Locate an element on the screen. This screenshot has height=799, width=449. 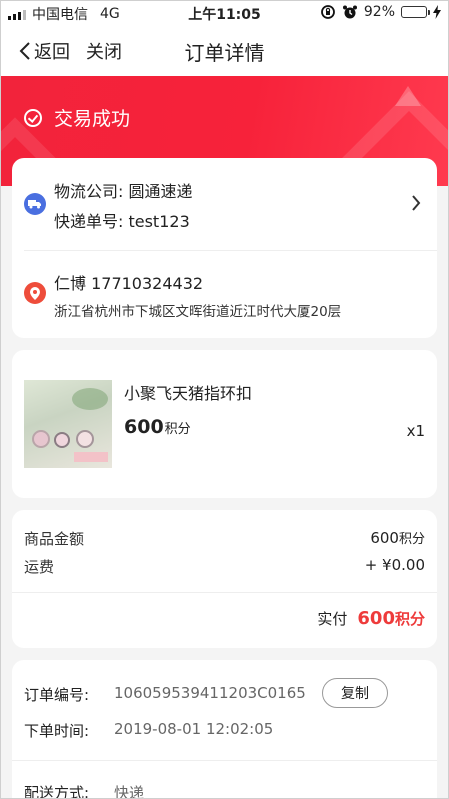
order-status: 交易成功 is located at coordinates (77, 117).